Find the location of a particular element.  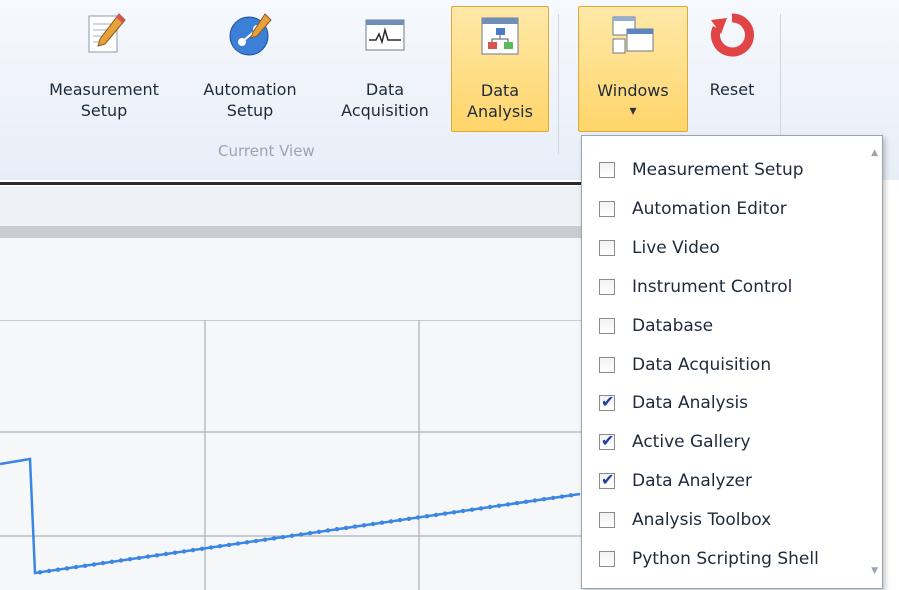

windows-menu-item-label: Data Analysis is located at coordinates (690, 403).